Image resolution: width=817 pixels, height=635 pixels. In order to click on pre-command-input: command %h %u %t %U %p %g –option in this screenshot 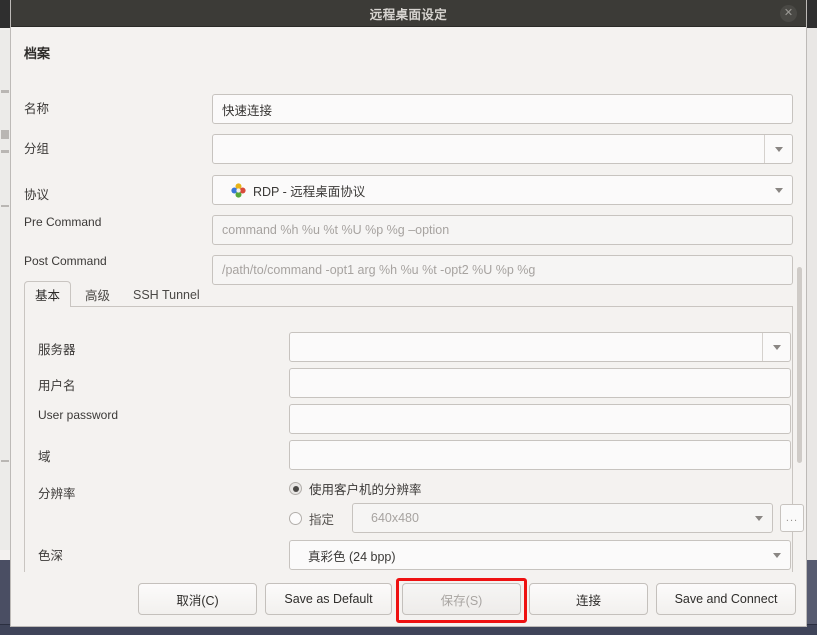, I will do `click(502, 230)`.